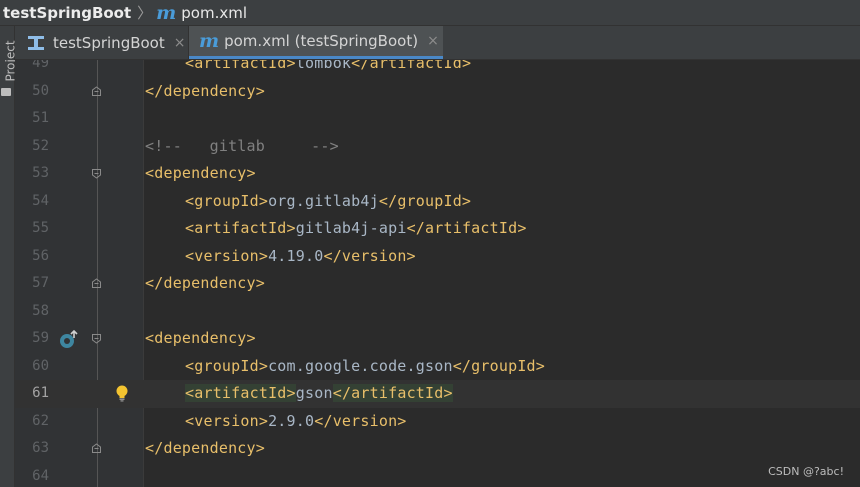  I want to click on code-line: 55 <artifactId>gitlab4j-api</artifactId>, so click(437, 229).